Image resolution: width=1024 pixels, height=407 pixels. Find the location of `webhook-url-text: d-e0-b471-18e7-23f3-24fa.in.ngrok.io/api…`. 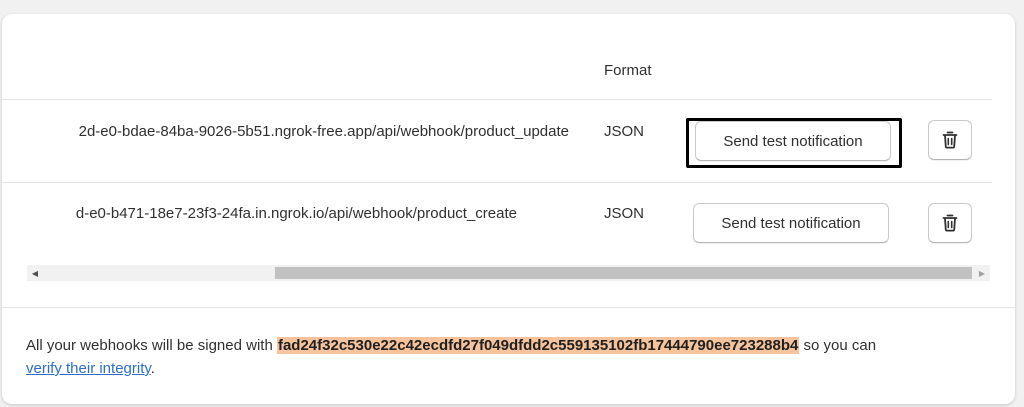

webhook-url-text: d-e0-b471-18e7-23f3-24fa.in.ngrok.io/api… is located at coordinates (296, 213).